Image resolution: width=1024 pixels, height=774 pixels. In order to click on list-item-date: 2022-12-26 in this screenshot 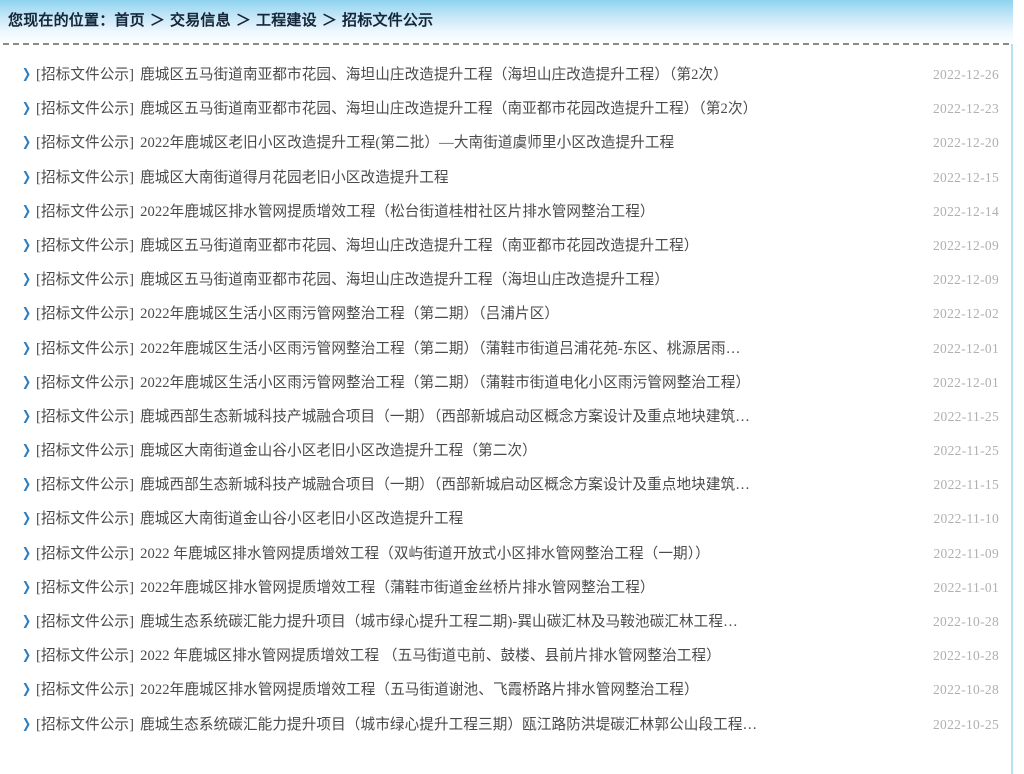, I will do `click(966, 74)`.